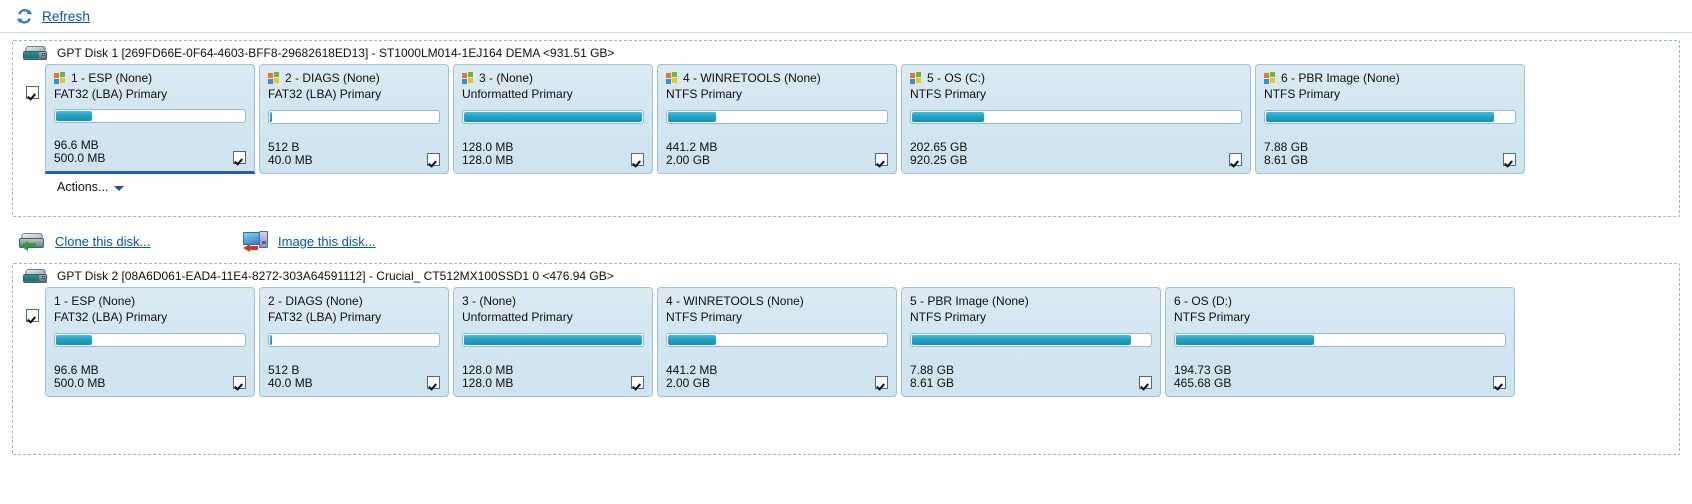 The height and width of the screenshot is (504, 1692). What do you see at coordinates (1076, 78) in the screenshot?
I see `partition-title-row: 5 - OS (C:)` at bounding box center [1076, 78].